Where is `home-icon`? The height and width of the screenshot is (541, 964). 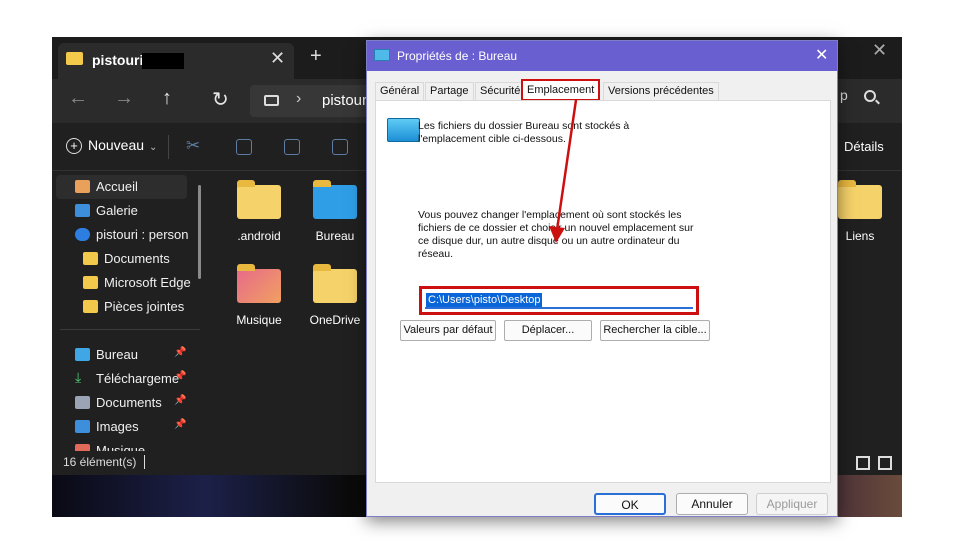 home-icon is located at coordinates (82, 186).